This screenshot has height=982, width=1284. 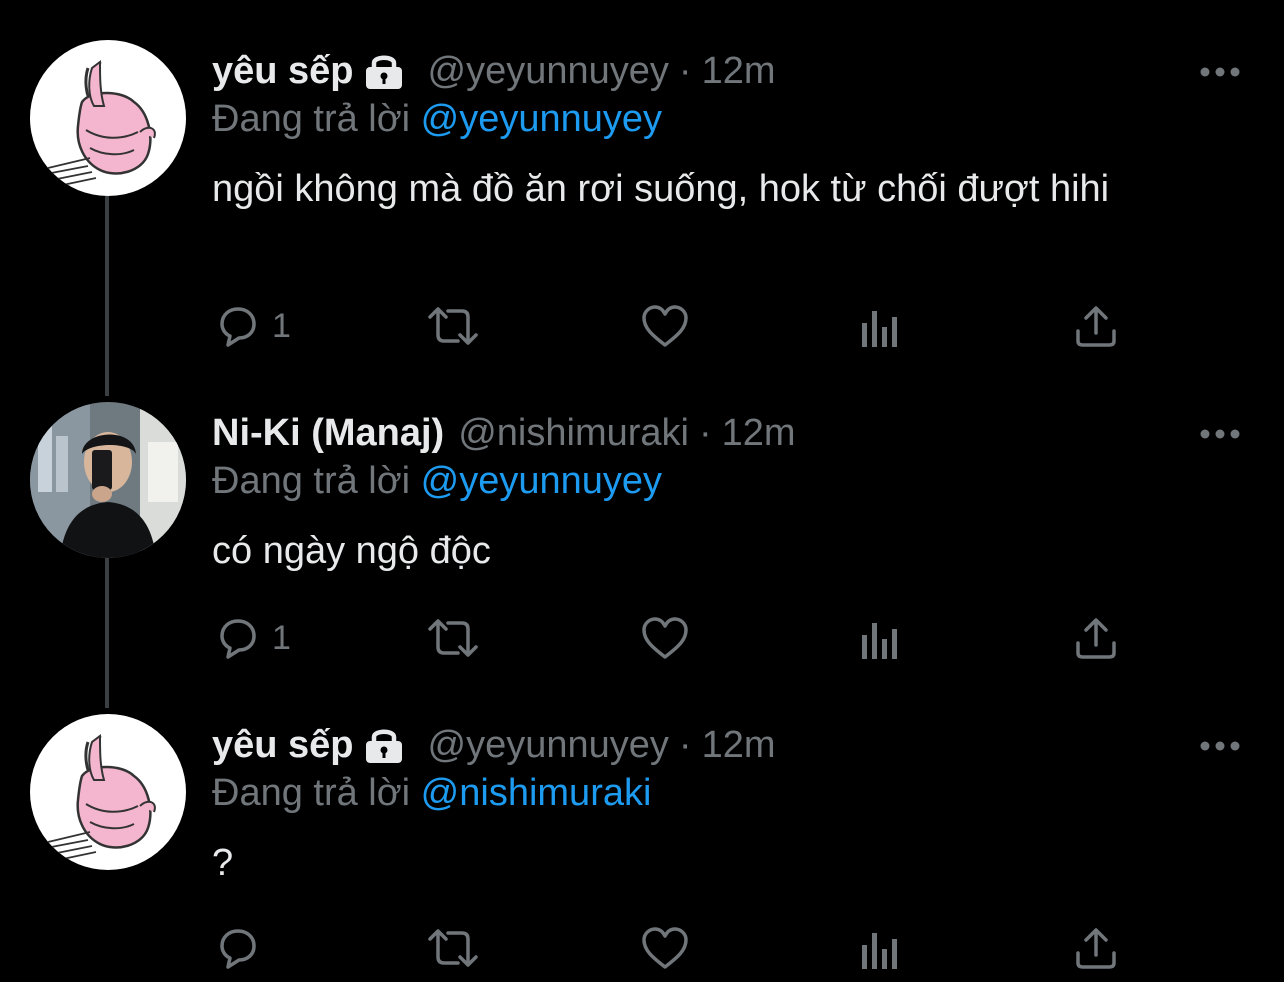 I want to click on action-bar, so click(x=712, y=948).